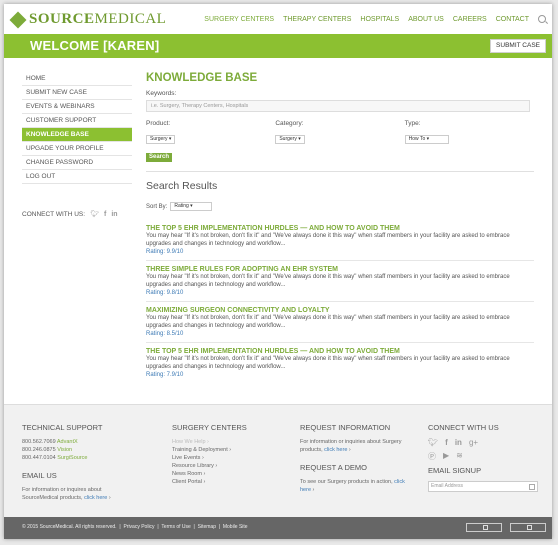 Image resolution: width=558 pixels, height=545 pixels. What do you see at coordinates (95, 498) in the screenshot?
I see `email-us-link: click here` at bounding box center [95, 498].